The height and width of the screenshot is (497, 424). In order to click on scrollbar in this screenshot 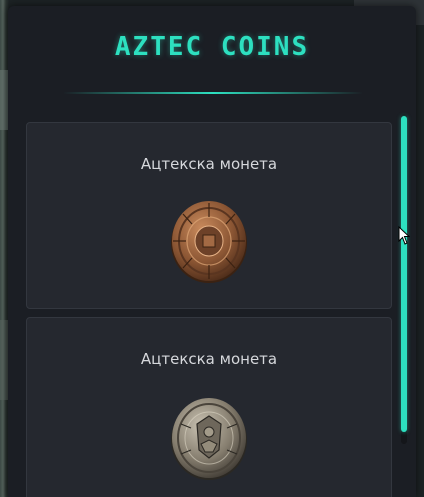, I will do `click(404, 279)`.